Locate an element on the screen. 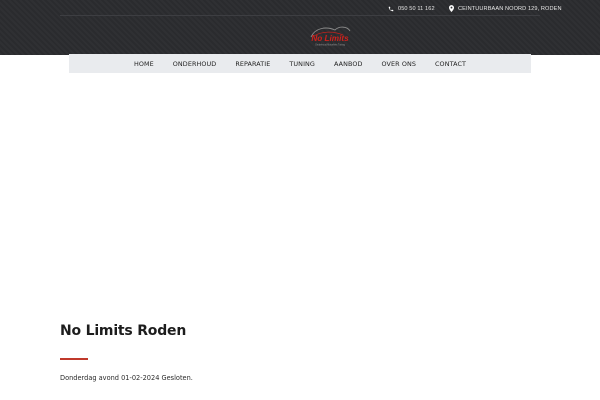 The width and height of the screenshot is (600, 400). map-pin-icon is located at coordinates (451, 8).